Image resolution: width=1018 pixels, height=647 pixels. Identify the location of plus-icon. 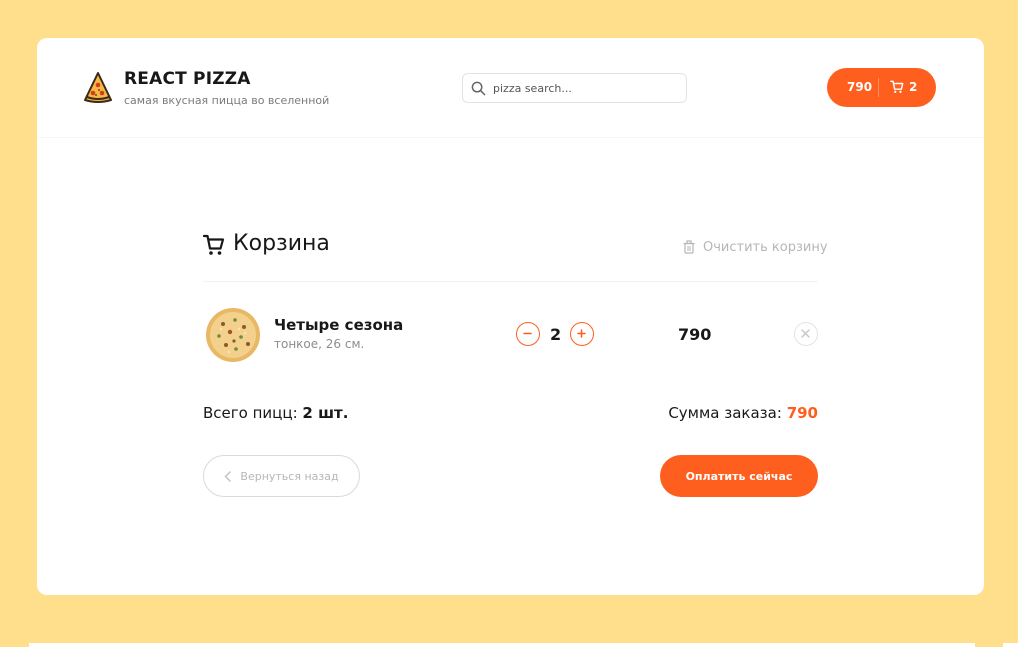
(581, 333).